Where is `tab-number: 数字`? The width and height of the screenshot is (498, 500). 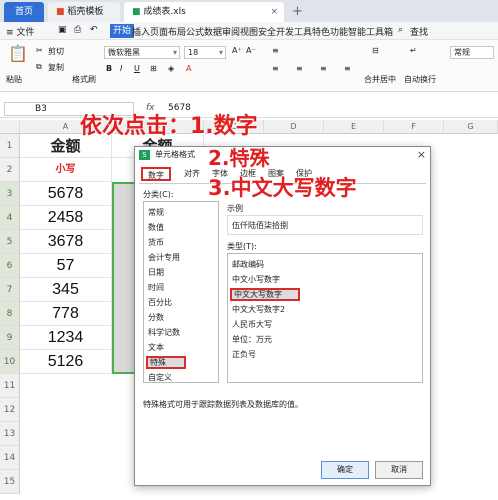
tab-number: 数字 is located at coordinates (156, 174).